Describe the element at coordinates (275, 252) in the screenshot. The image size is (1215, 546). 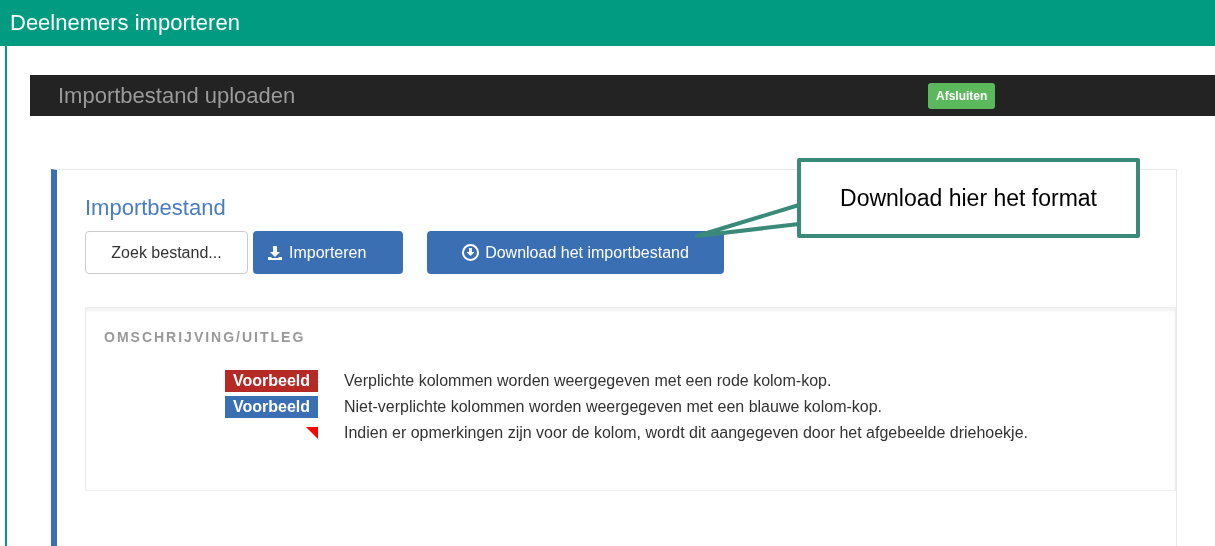
I see `download-icon` at that location.